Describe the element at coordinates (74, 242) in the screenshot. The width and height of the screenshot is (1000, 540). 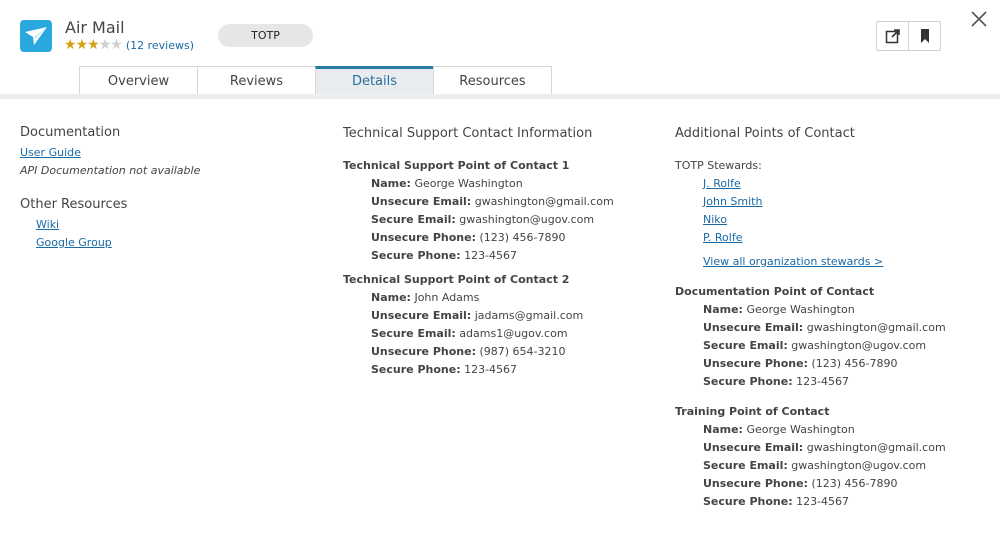
I see `google-group-link: Google Group` at that location.